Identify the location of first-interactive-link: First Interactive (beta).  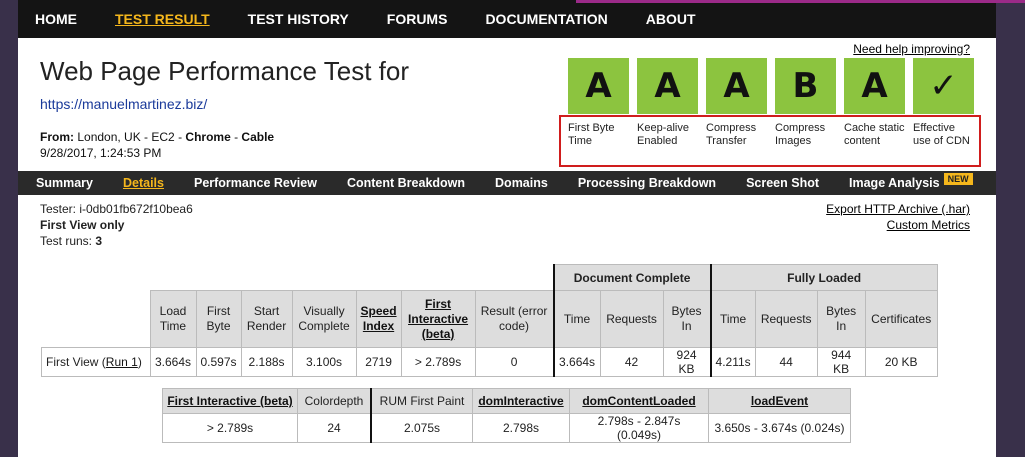
(438, 319).